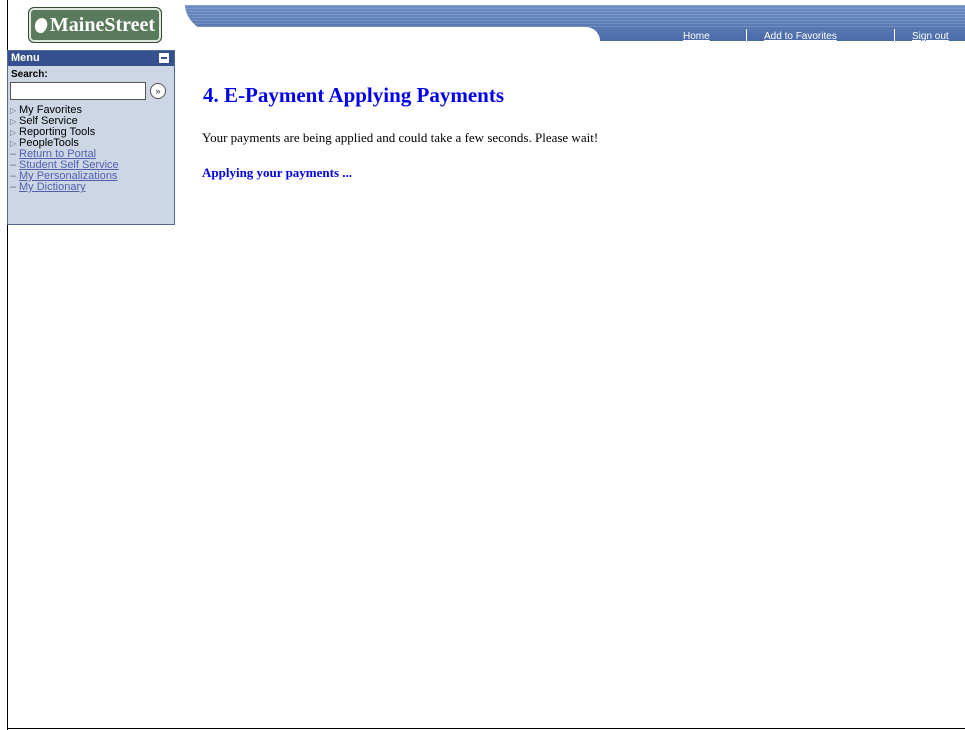 This screenshot has height=730, width=965. Describe the element at coordinates (354, 95) in the screenshot. I see `page-title: 4. E-Payment Applying Payments` at that location.